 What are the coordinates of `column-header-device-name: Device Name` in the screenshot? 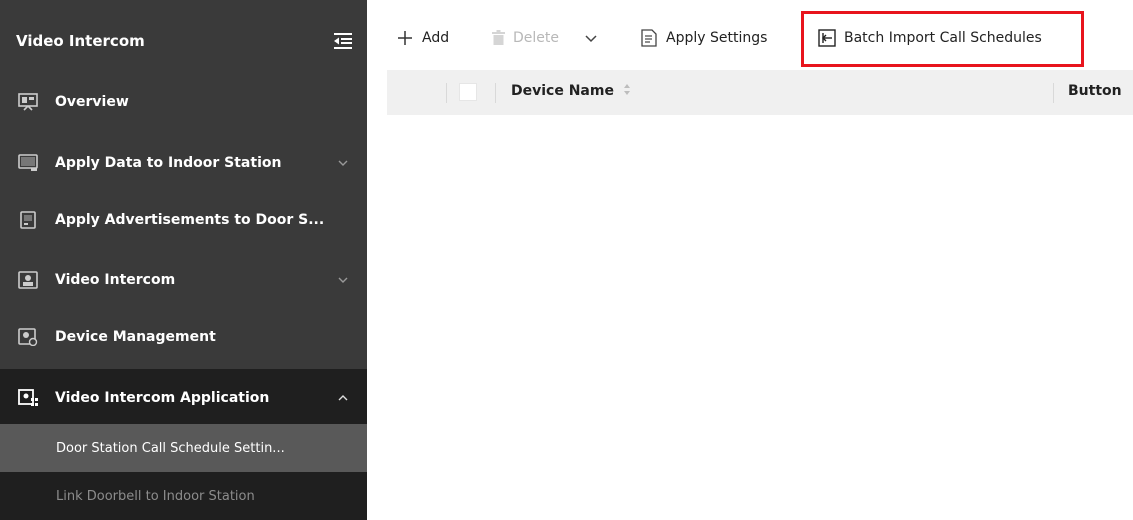 It's located at (571, 91).